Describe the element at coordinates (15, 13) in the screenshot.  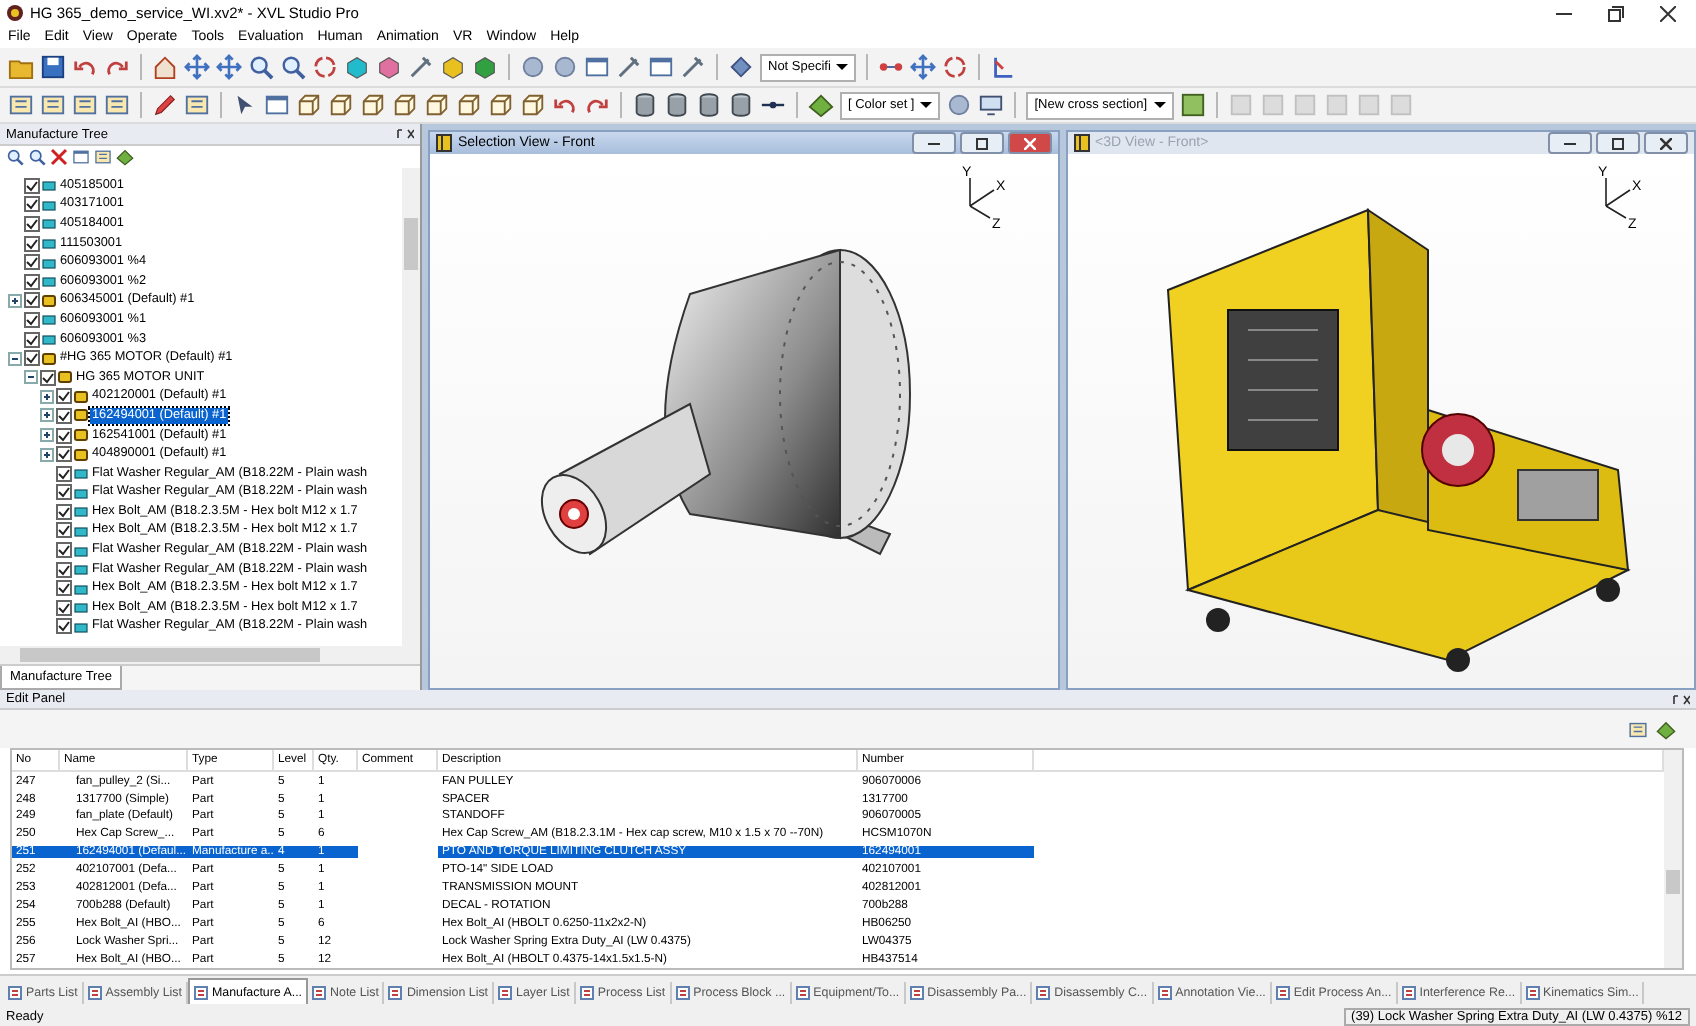
I see `app-icon` at that location.